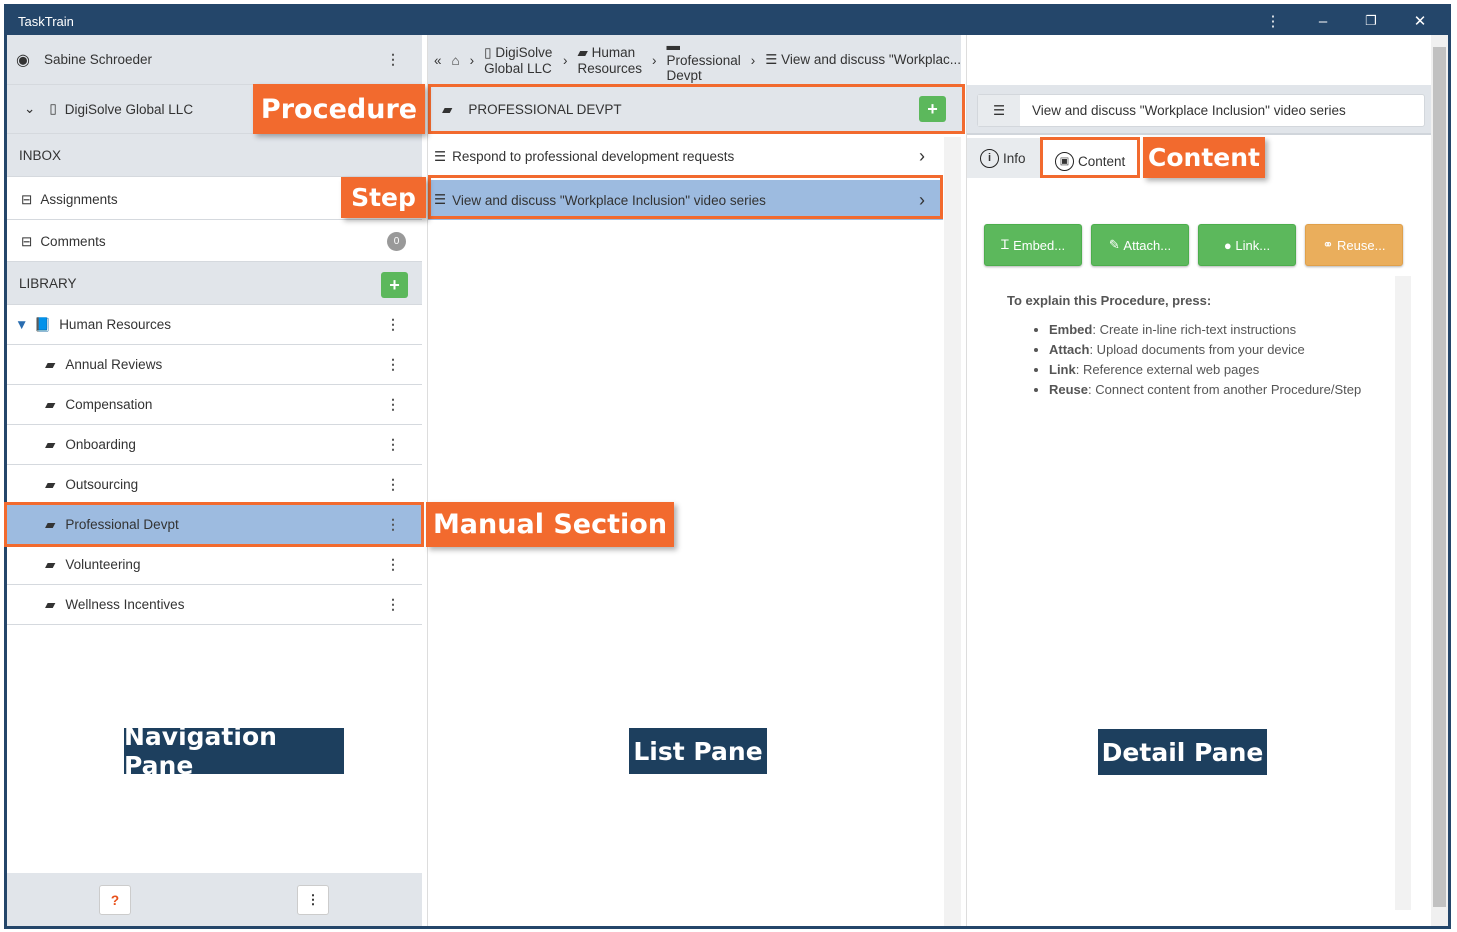  What do you see at coordinates (48, 283) in the screenshot?
I see `library-label: LIBRARY` at bounding box center [48, 283].